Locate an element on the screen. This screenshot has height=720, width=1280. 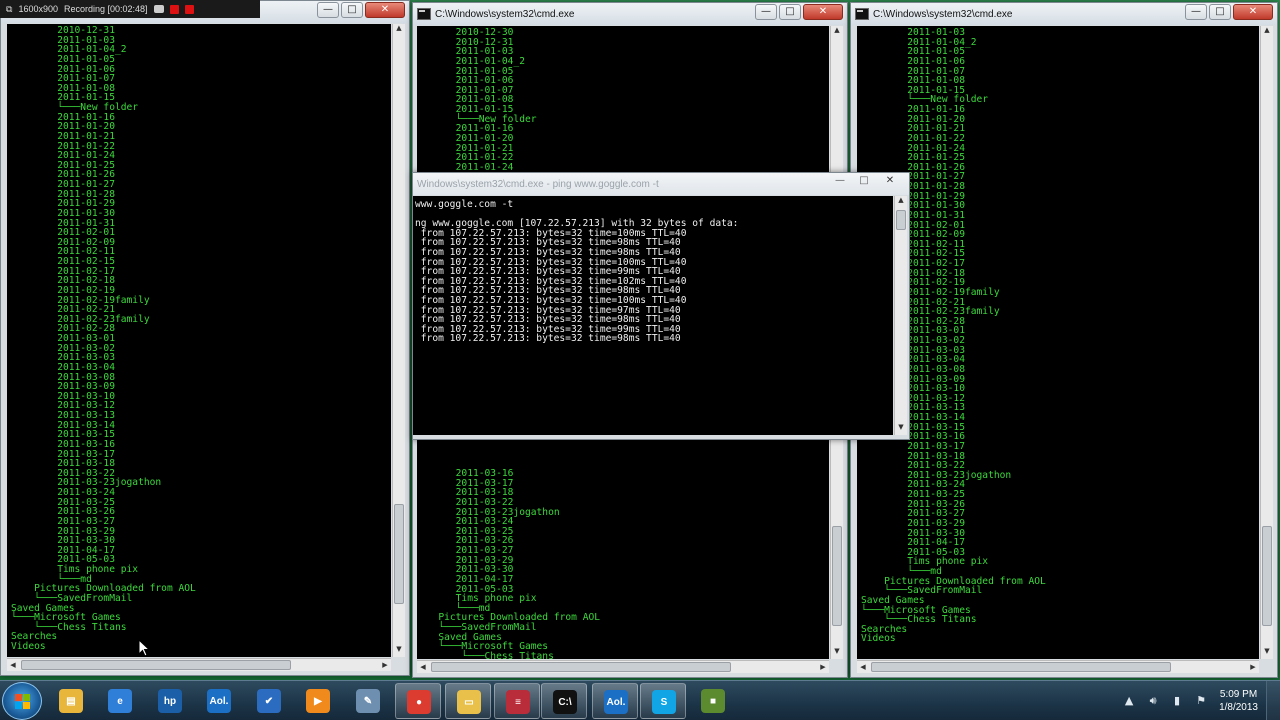
taskbar-button-hp: hp is located at coordinates (170, 701).